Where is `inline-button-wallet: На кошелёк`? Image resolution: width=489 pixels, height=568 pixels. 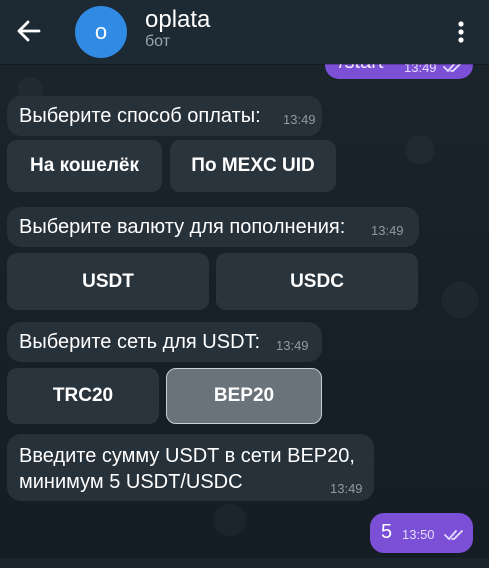 inline-button-wallet: На кошелёк is located at coordinates (84, 166).